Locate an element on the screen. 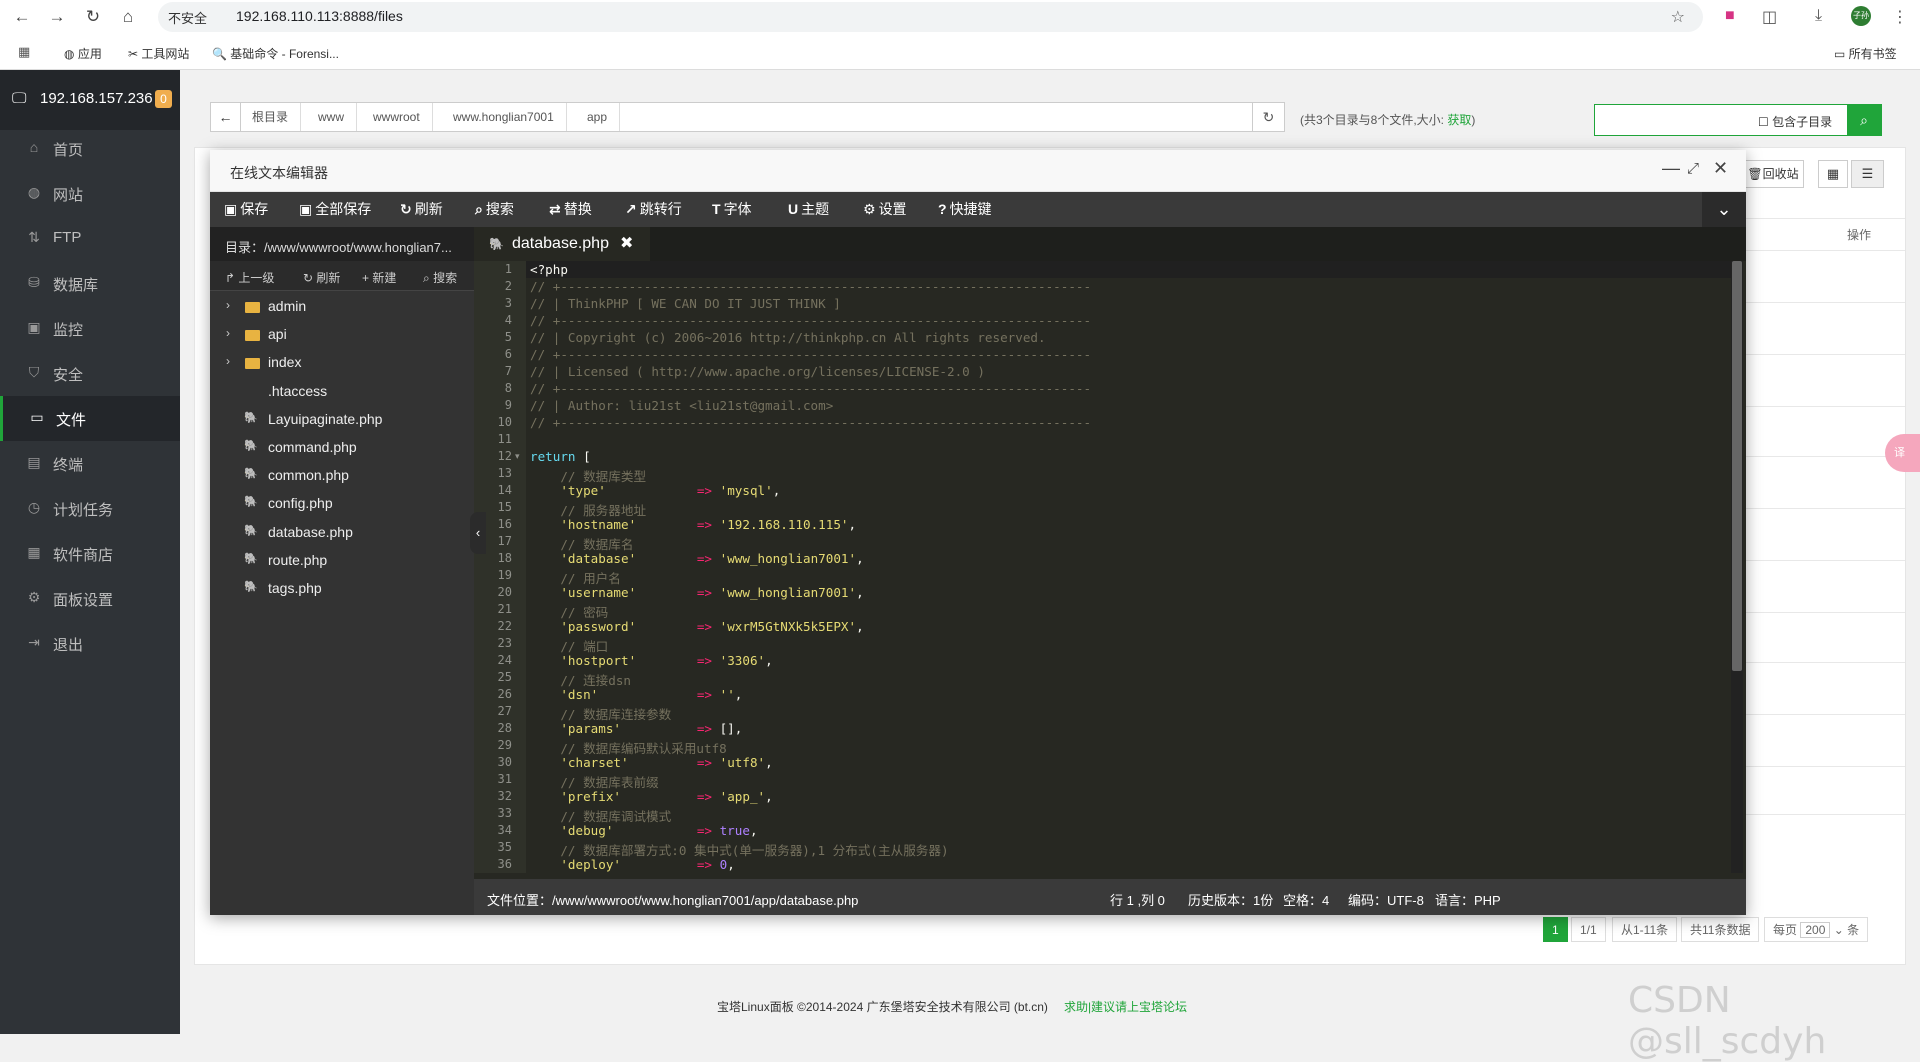  history-versions: 历史版本：1份 is located at coordinates (1230, 899).